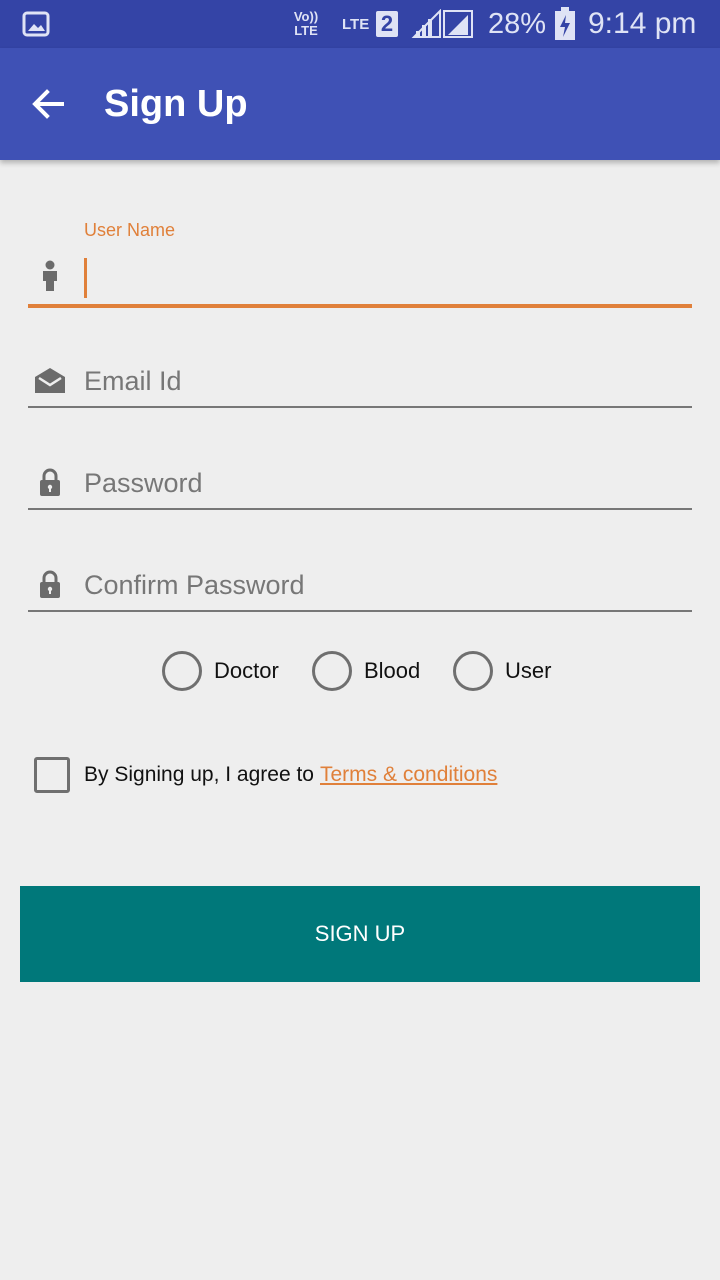 The height and width of the screenshot is (1280, 720). I want to click on confirm-password-field, so click(360, 586).